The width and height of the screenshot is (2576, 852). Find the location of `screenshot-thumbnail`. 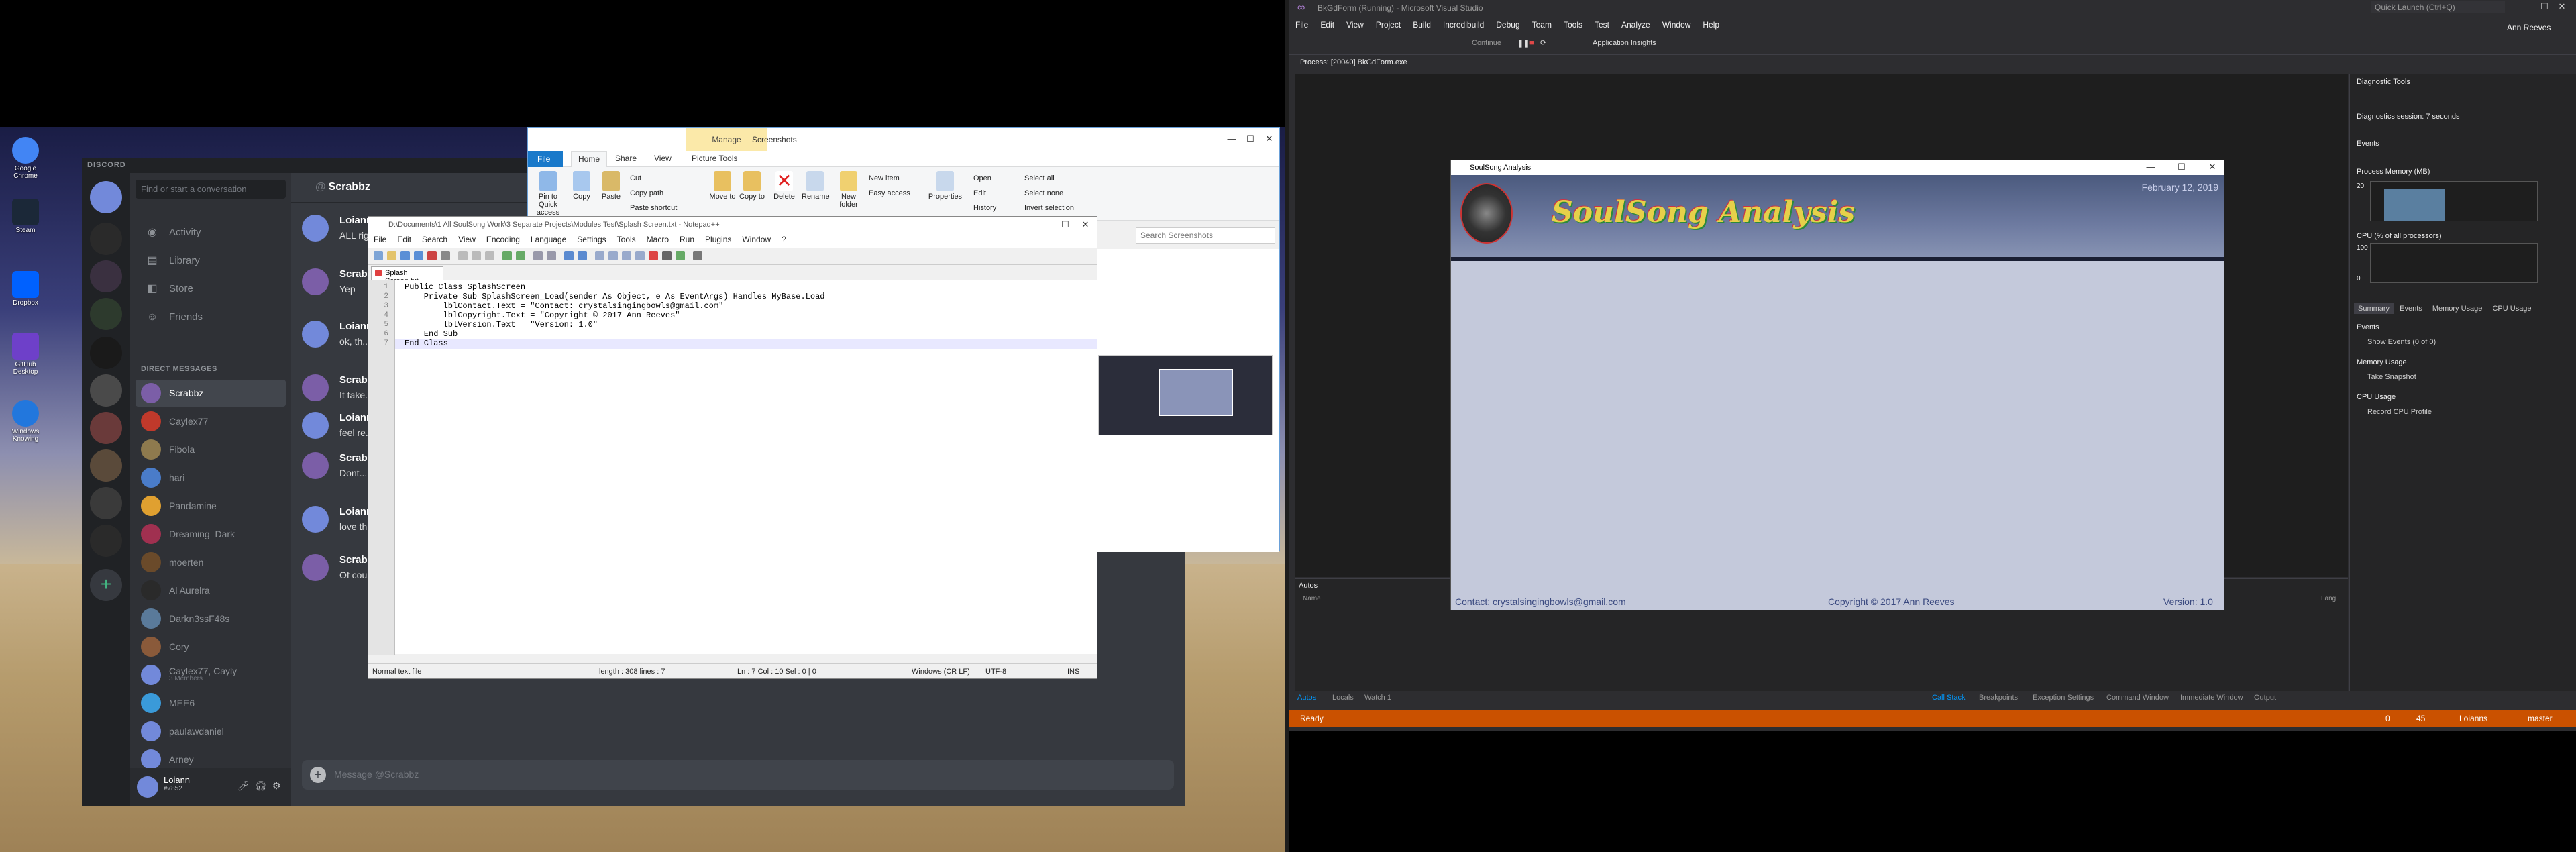

screenshot-thumbnail is located at coordinates (1185, 395).